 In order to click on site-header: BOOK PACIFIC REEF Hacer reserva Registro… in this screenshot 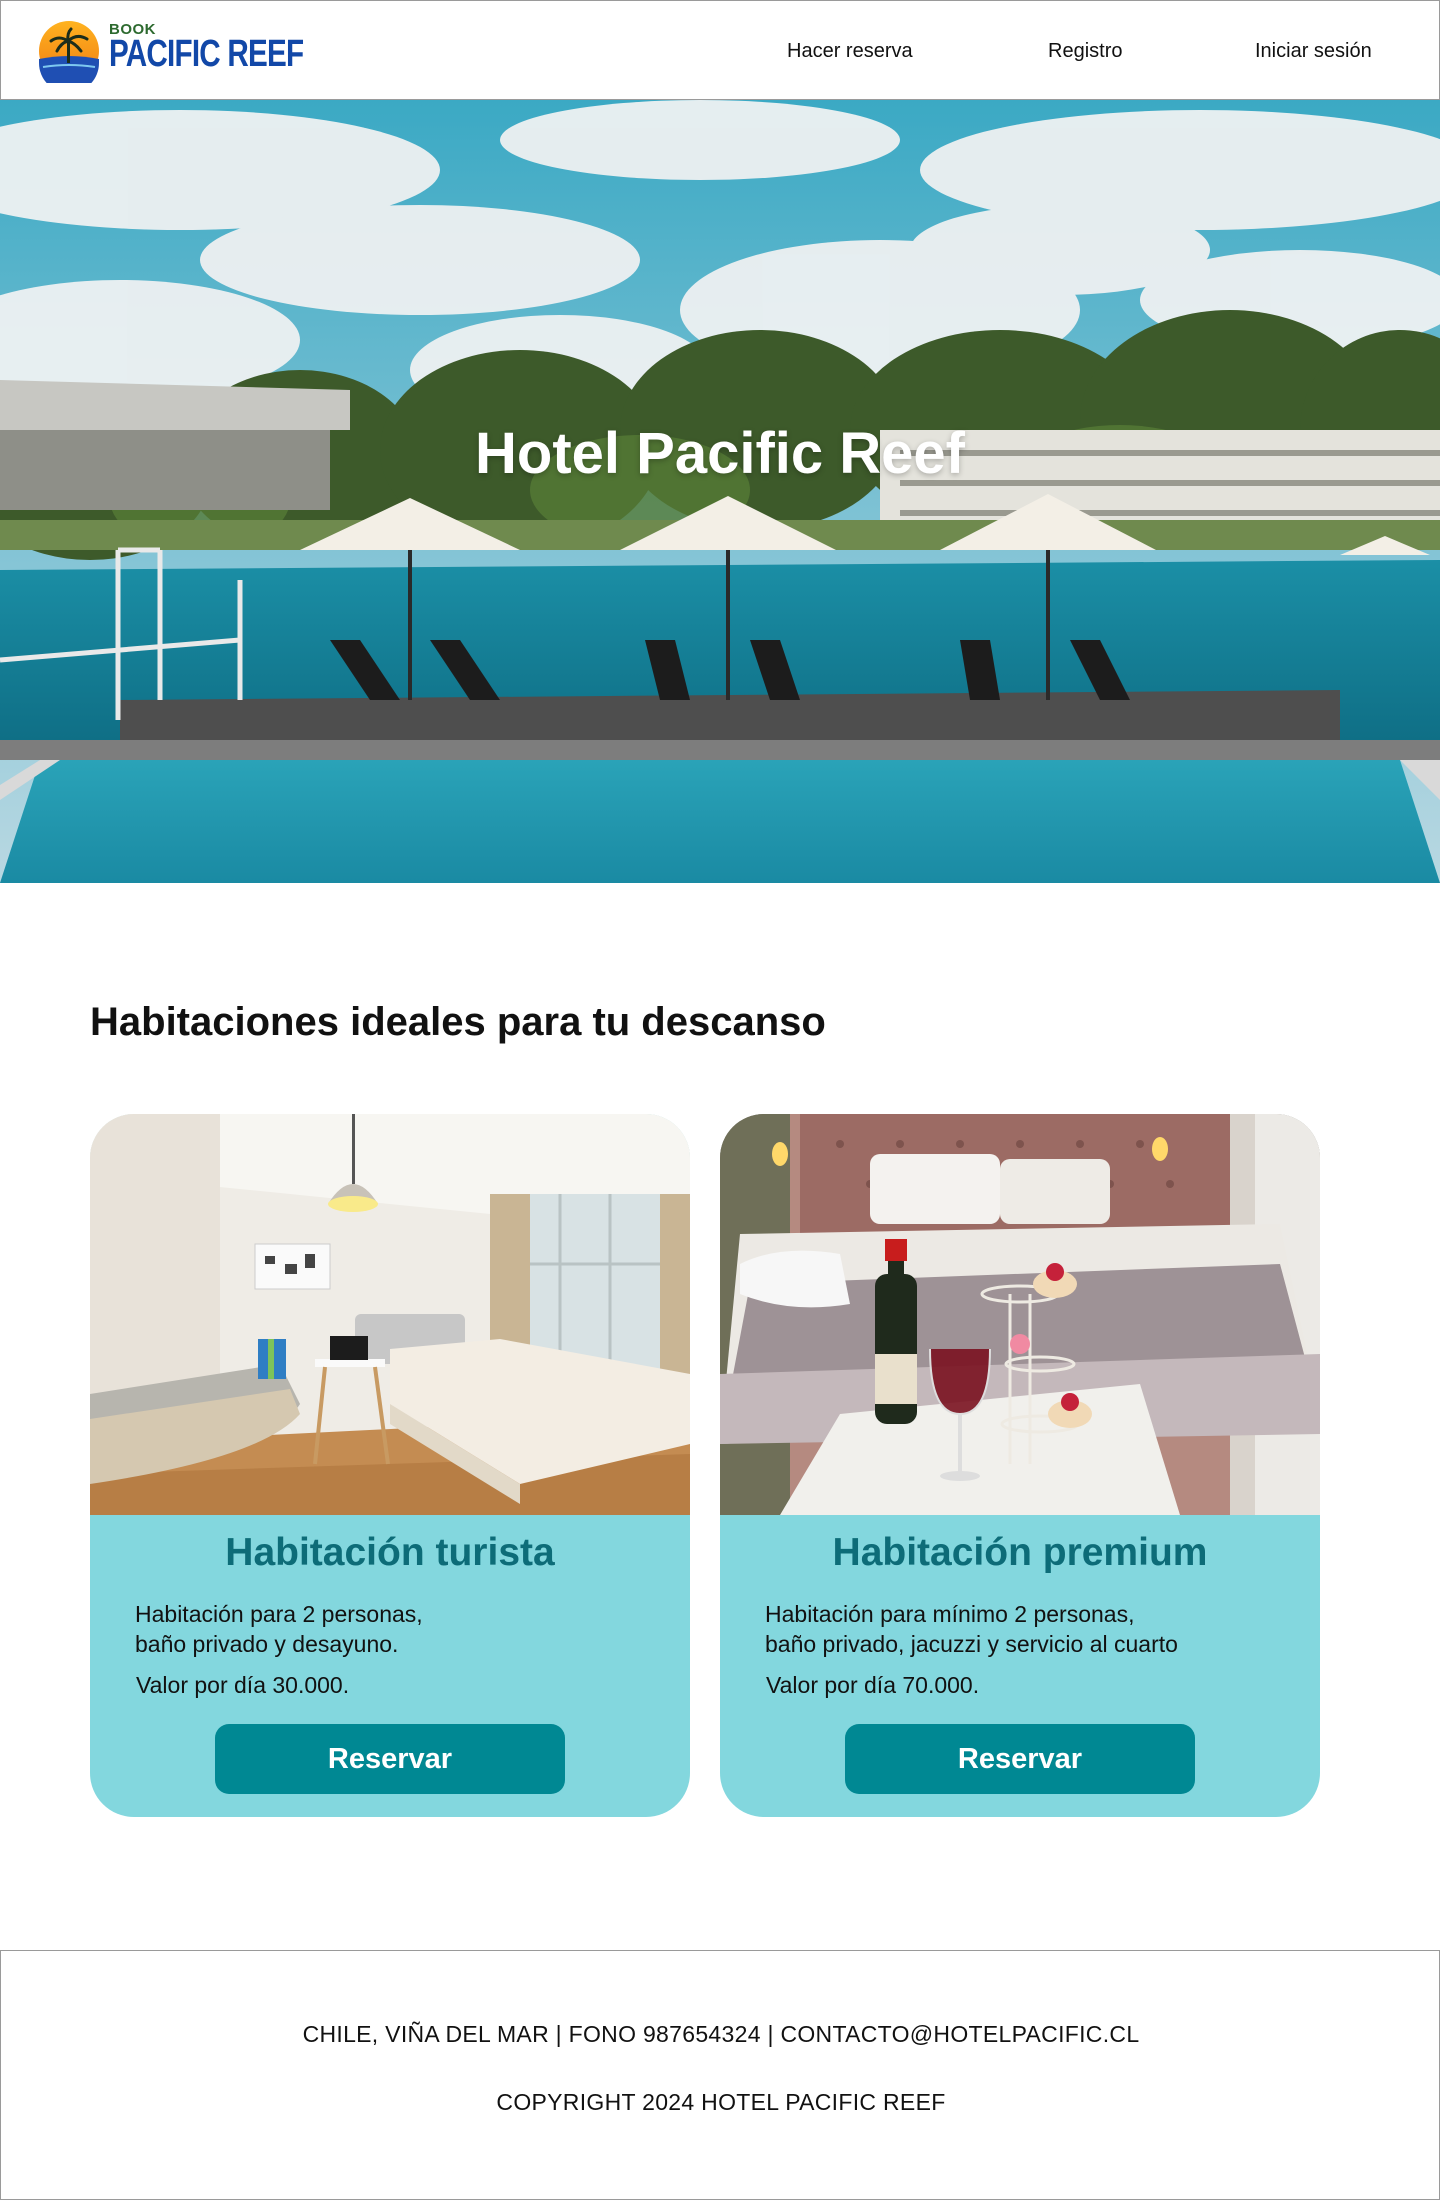, I will do `click(720, 50)`.